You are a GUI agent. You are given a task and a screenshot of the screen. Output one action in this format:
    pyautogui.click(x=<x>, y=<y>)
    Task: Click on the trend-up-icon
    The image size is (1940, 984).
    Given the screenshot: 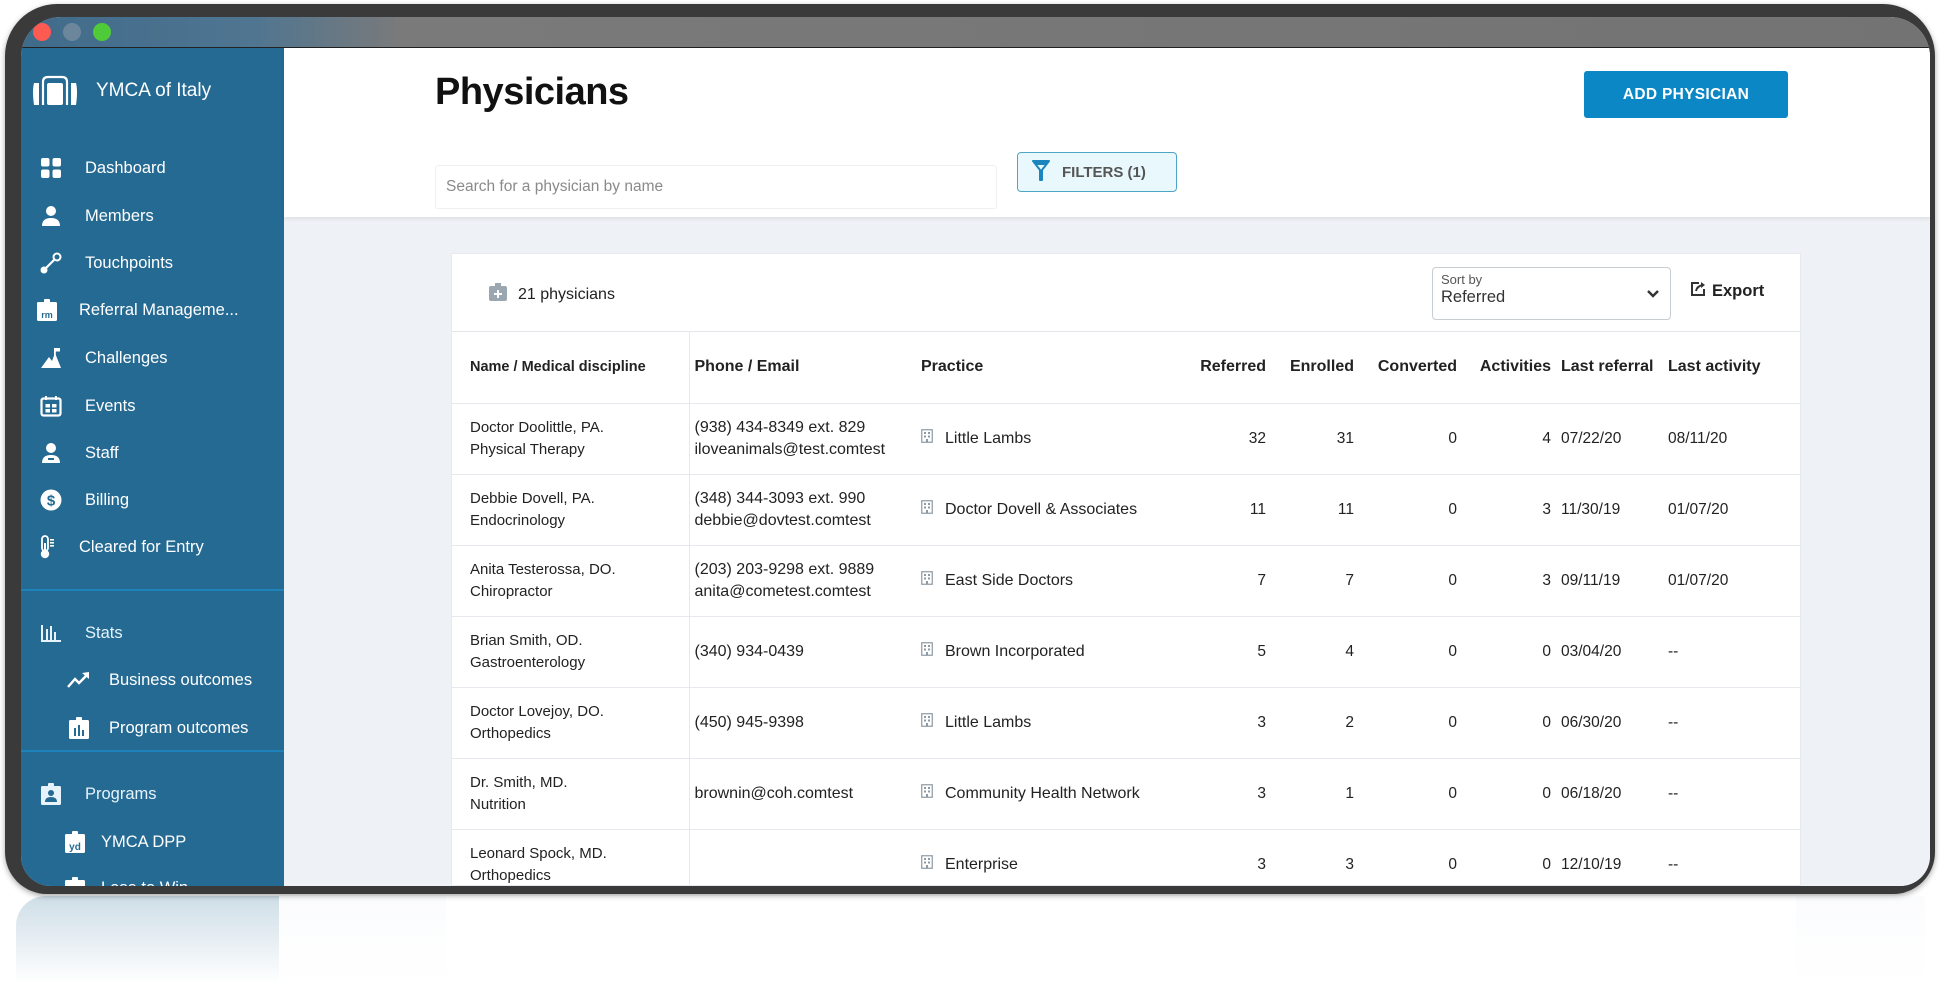 What is the action you would take?
    pyautogui.click(x=79, y=680)
    